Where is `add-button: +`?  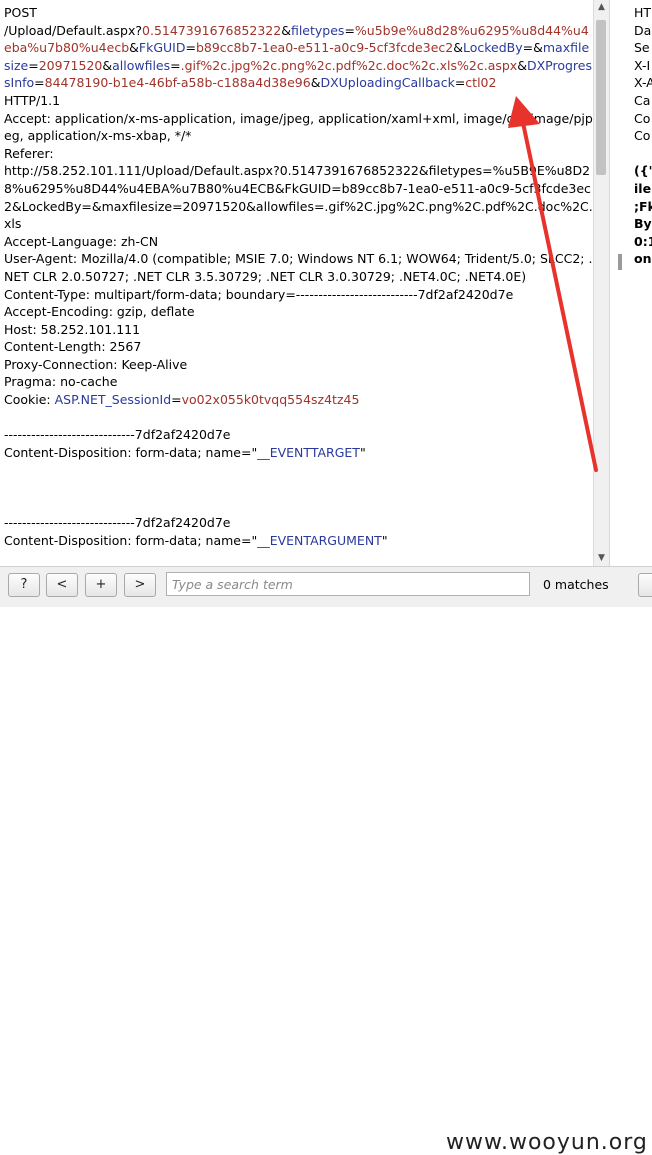
add-button: + is located at coordinates (101, 585).